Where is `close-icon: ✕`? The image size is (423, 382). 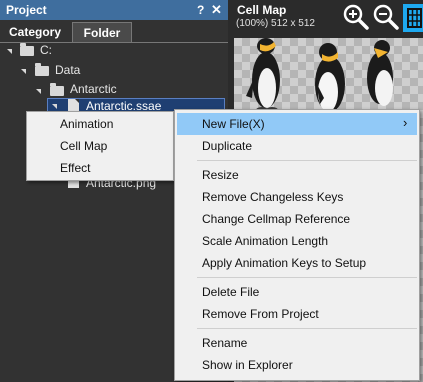
close-icon: ✕ is located at coordinates (216, 10).